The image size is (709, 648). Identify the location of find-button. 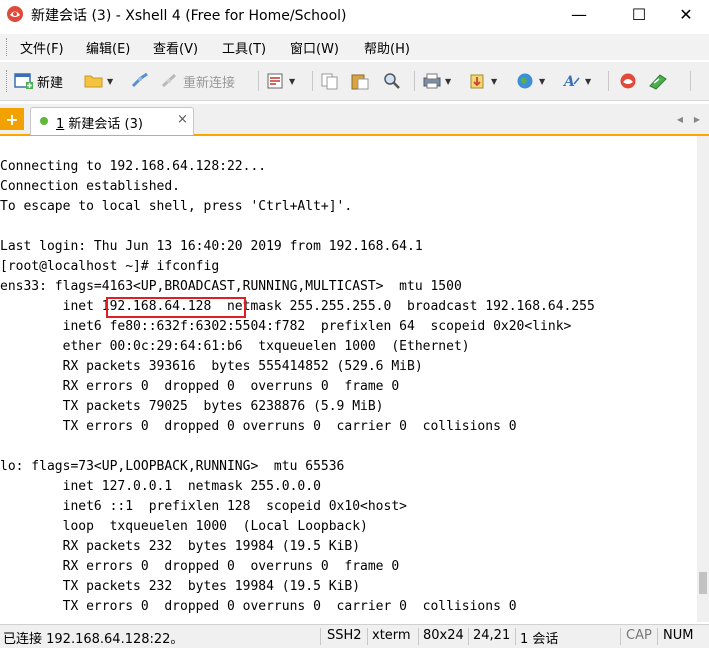
(392, 81).